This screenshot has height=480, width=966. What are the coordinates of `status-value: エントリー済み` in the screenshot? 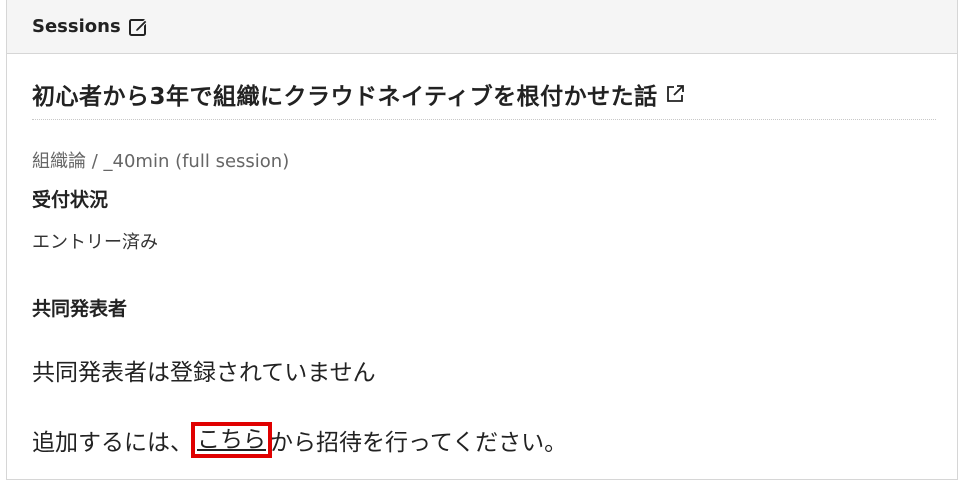 It's located at (95, 242).